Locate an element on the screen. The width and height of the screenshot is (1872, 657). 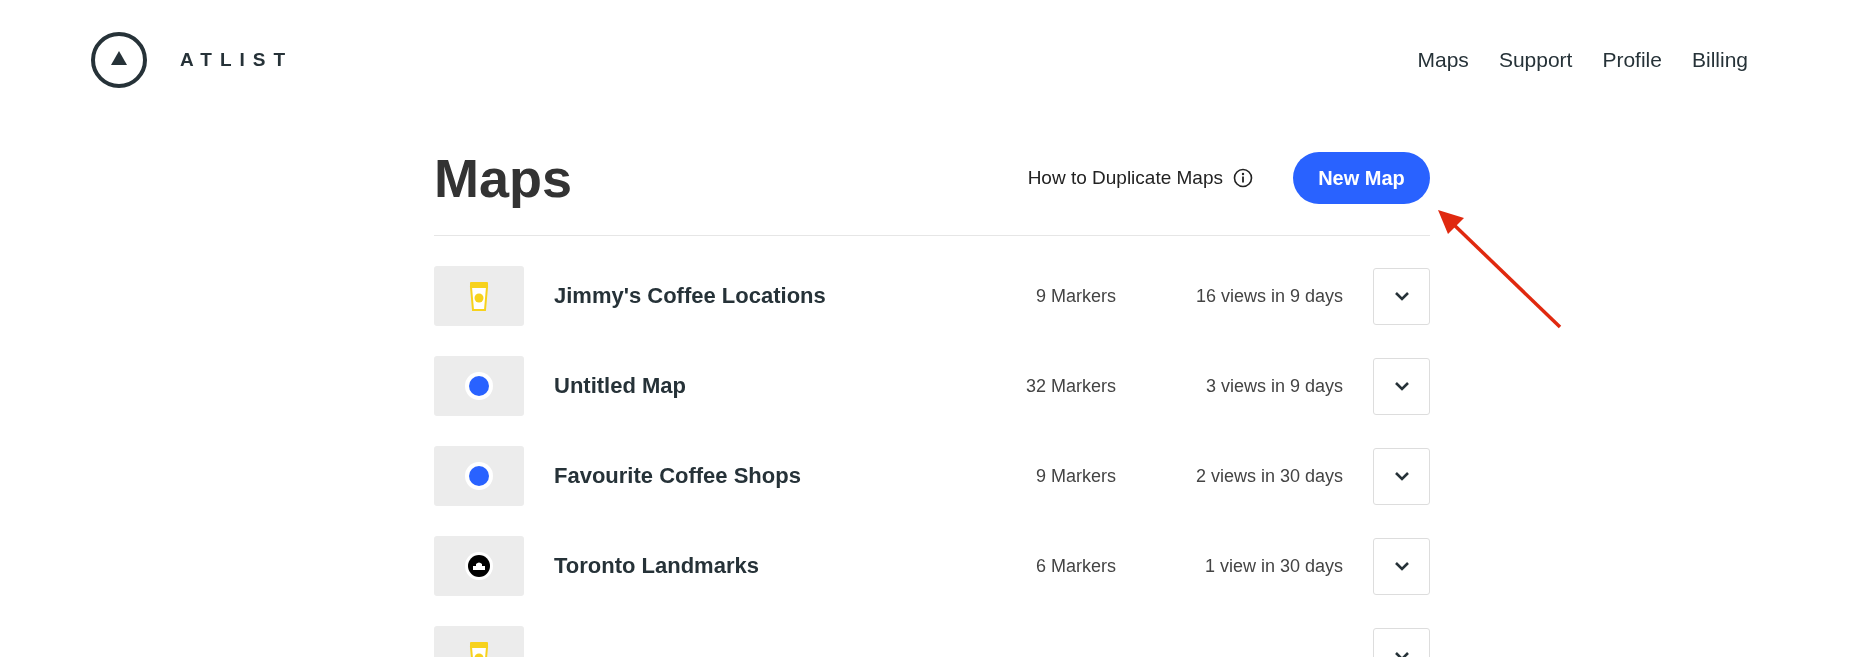
info-icon is located at coordinates (1243, 178).